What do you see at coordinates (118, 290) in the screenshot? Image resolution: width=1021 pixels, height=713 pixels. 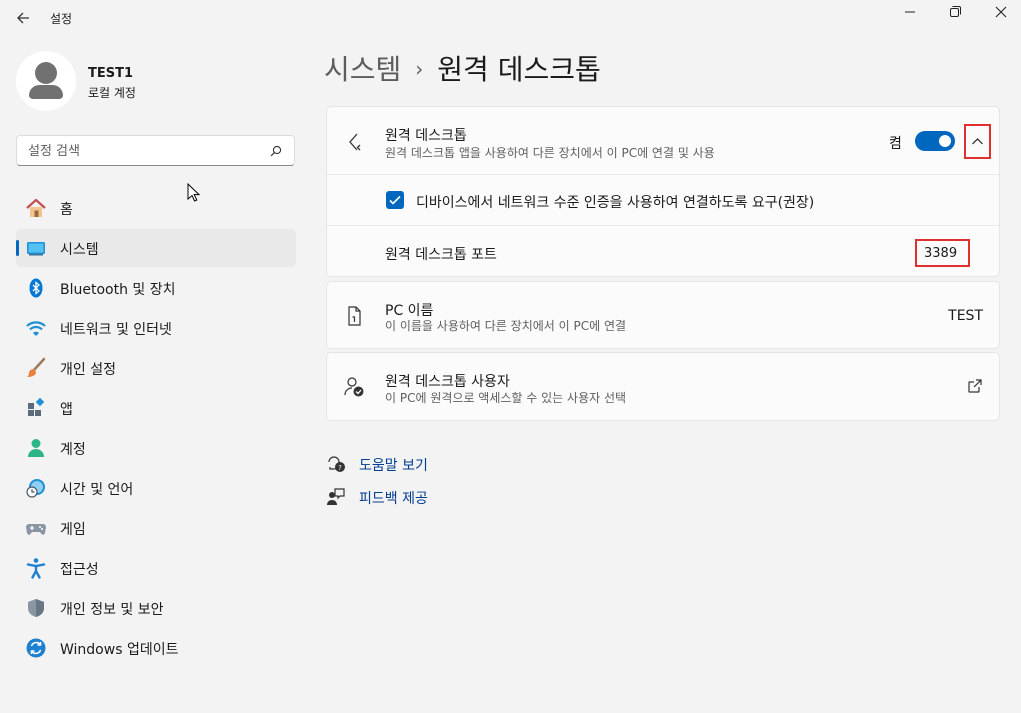 I see `sidebar-item-label: Bluetooth 및 장치` at bounding box center [118, 290].